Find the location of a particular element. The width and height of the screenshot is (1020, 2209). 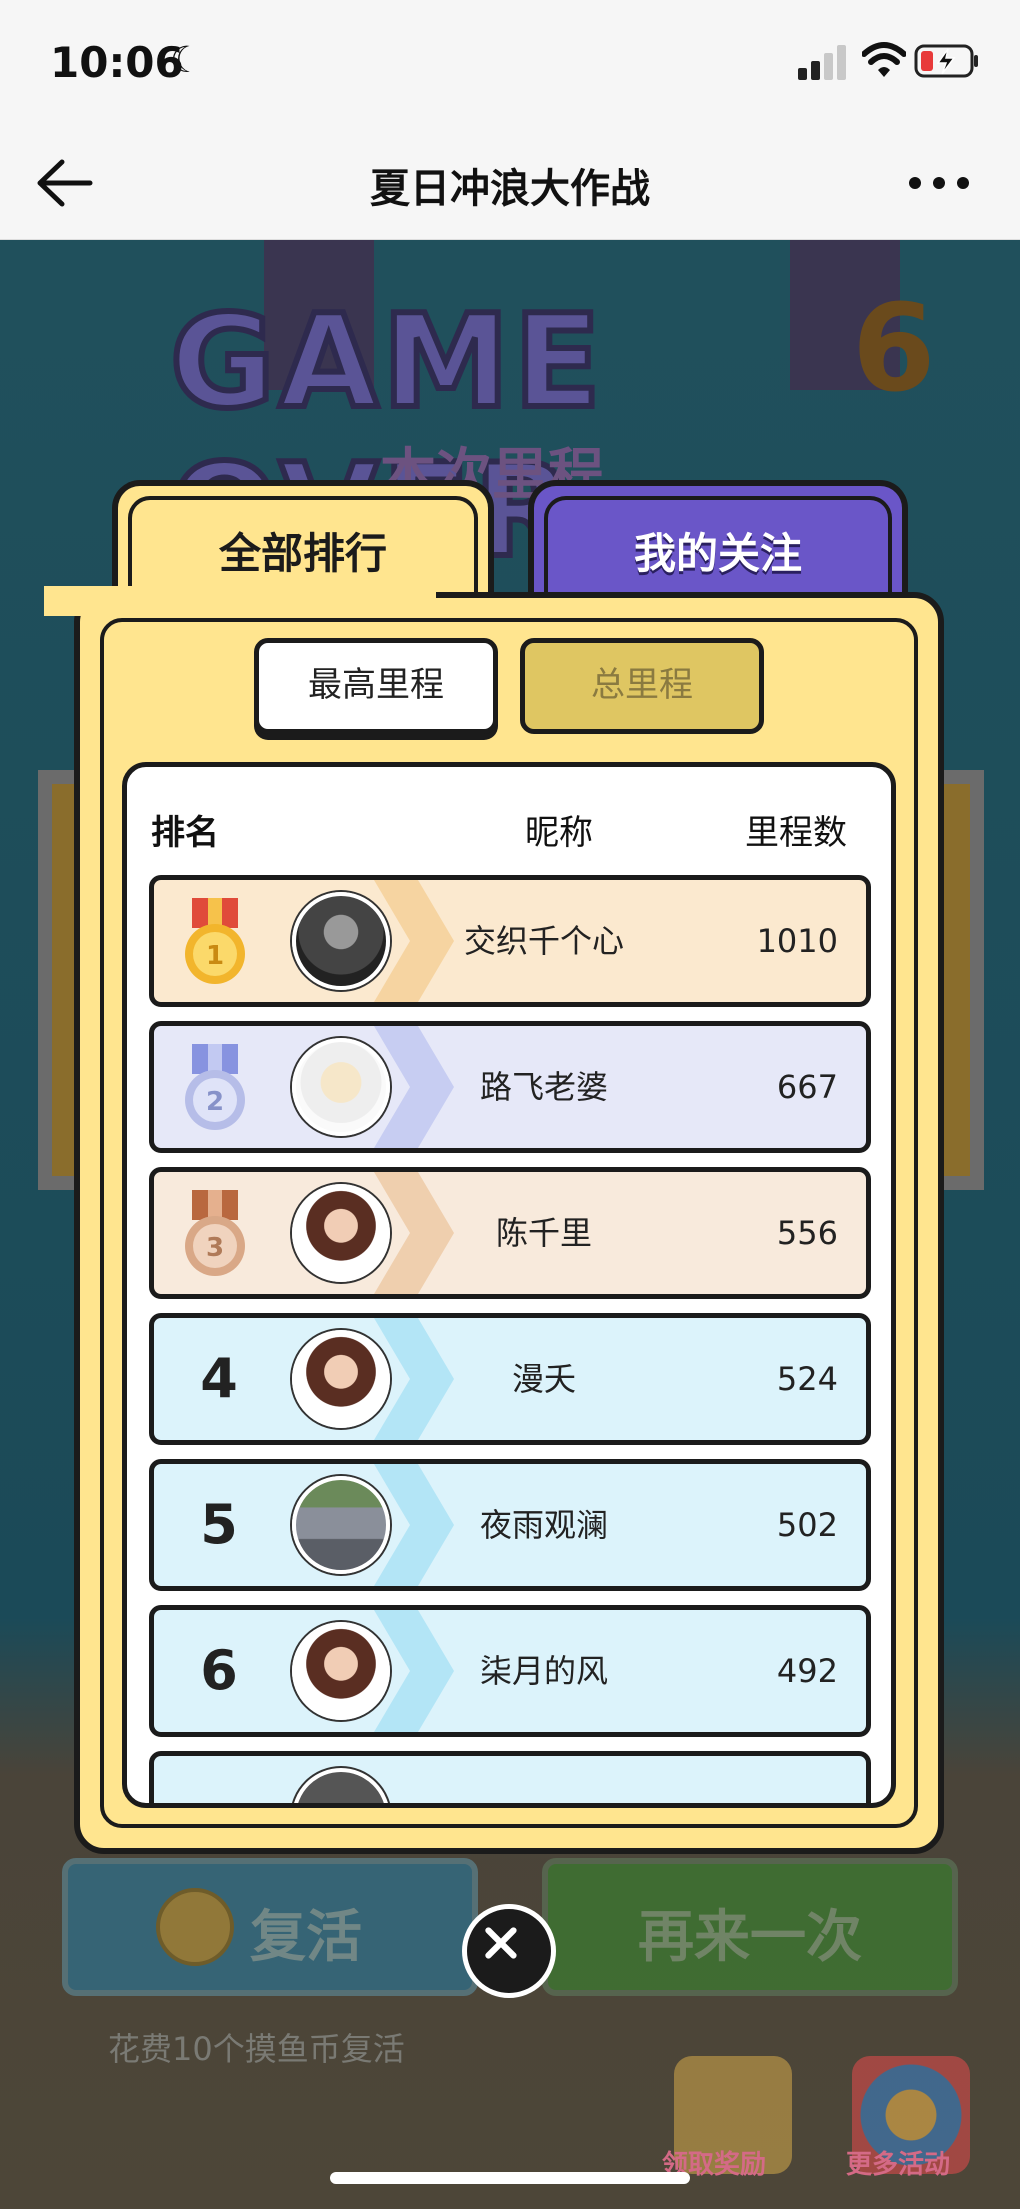

bronze-medal-icon: 3 is located at coordinates (215, 1233).